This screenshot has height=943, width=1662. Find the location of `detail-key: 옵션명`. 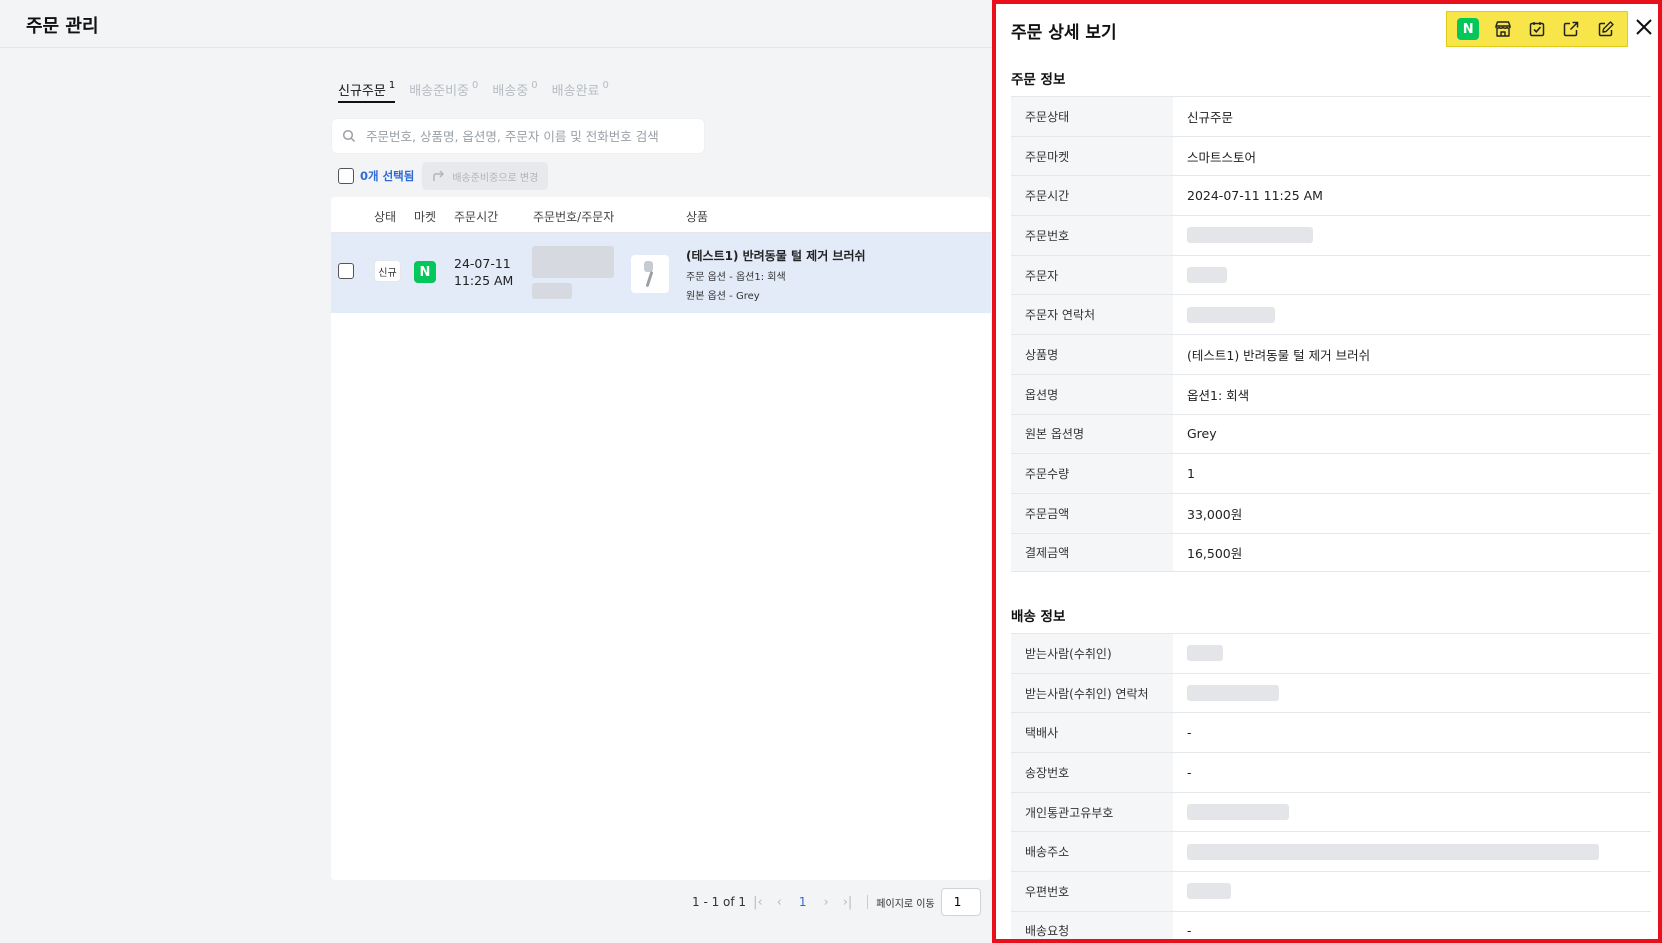

detail-key: 옵션명 is located at coordinates (1092, 394).